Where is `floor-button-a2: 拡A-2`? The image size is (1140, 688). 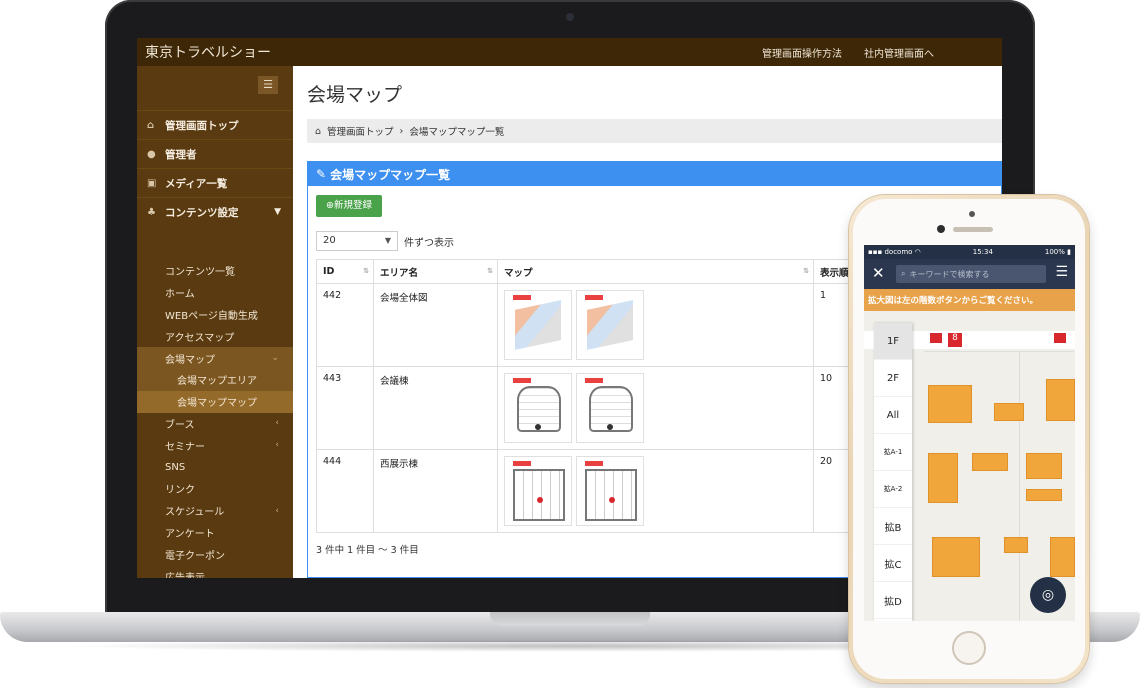 floor-button-a2: 拡A-2 is located at coordinates (893, 489).